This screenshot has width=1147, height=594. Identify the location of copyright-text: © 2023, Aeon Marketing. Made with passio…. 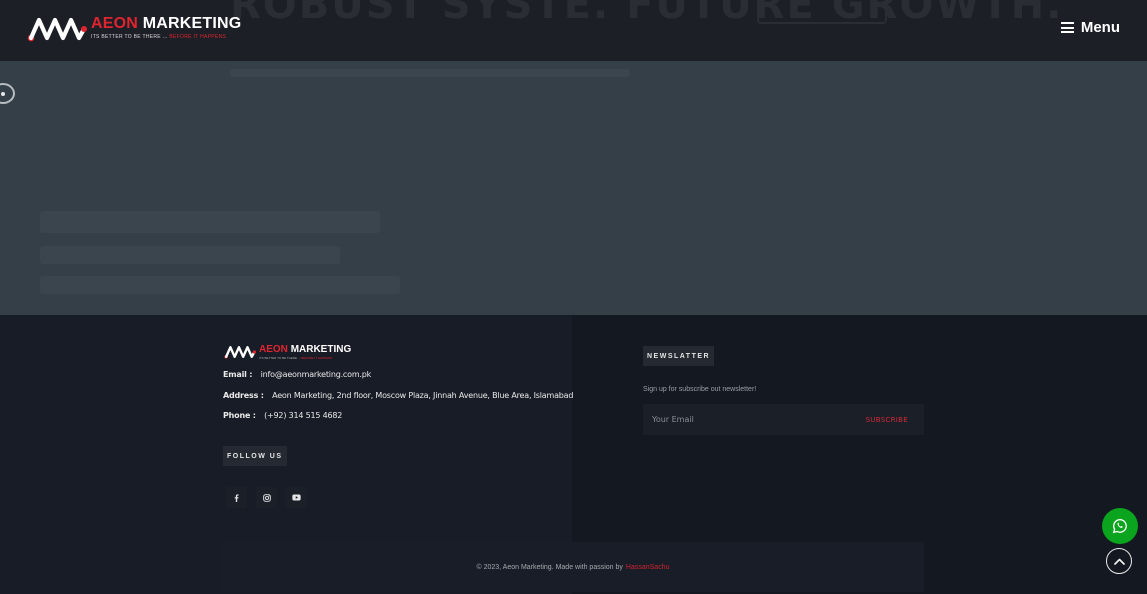
(549, 567).